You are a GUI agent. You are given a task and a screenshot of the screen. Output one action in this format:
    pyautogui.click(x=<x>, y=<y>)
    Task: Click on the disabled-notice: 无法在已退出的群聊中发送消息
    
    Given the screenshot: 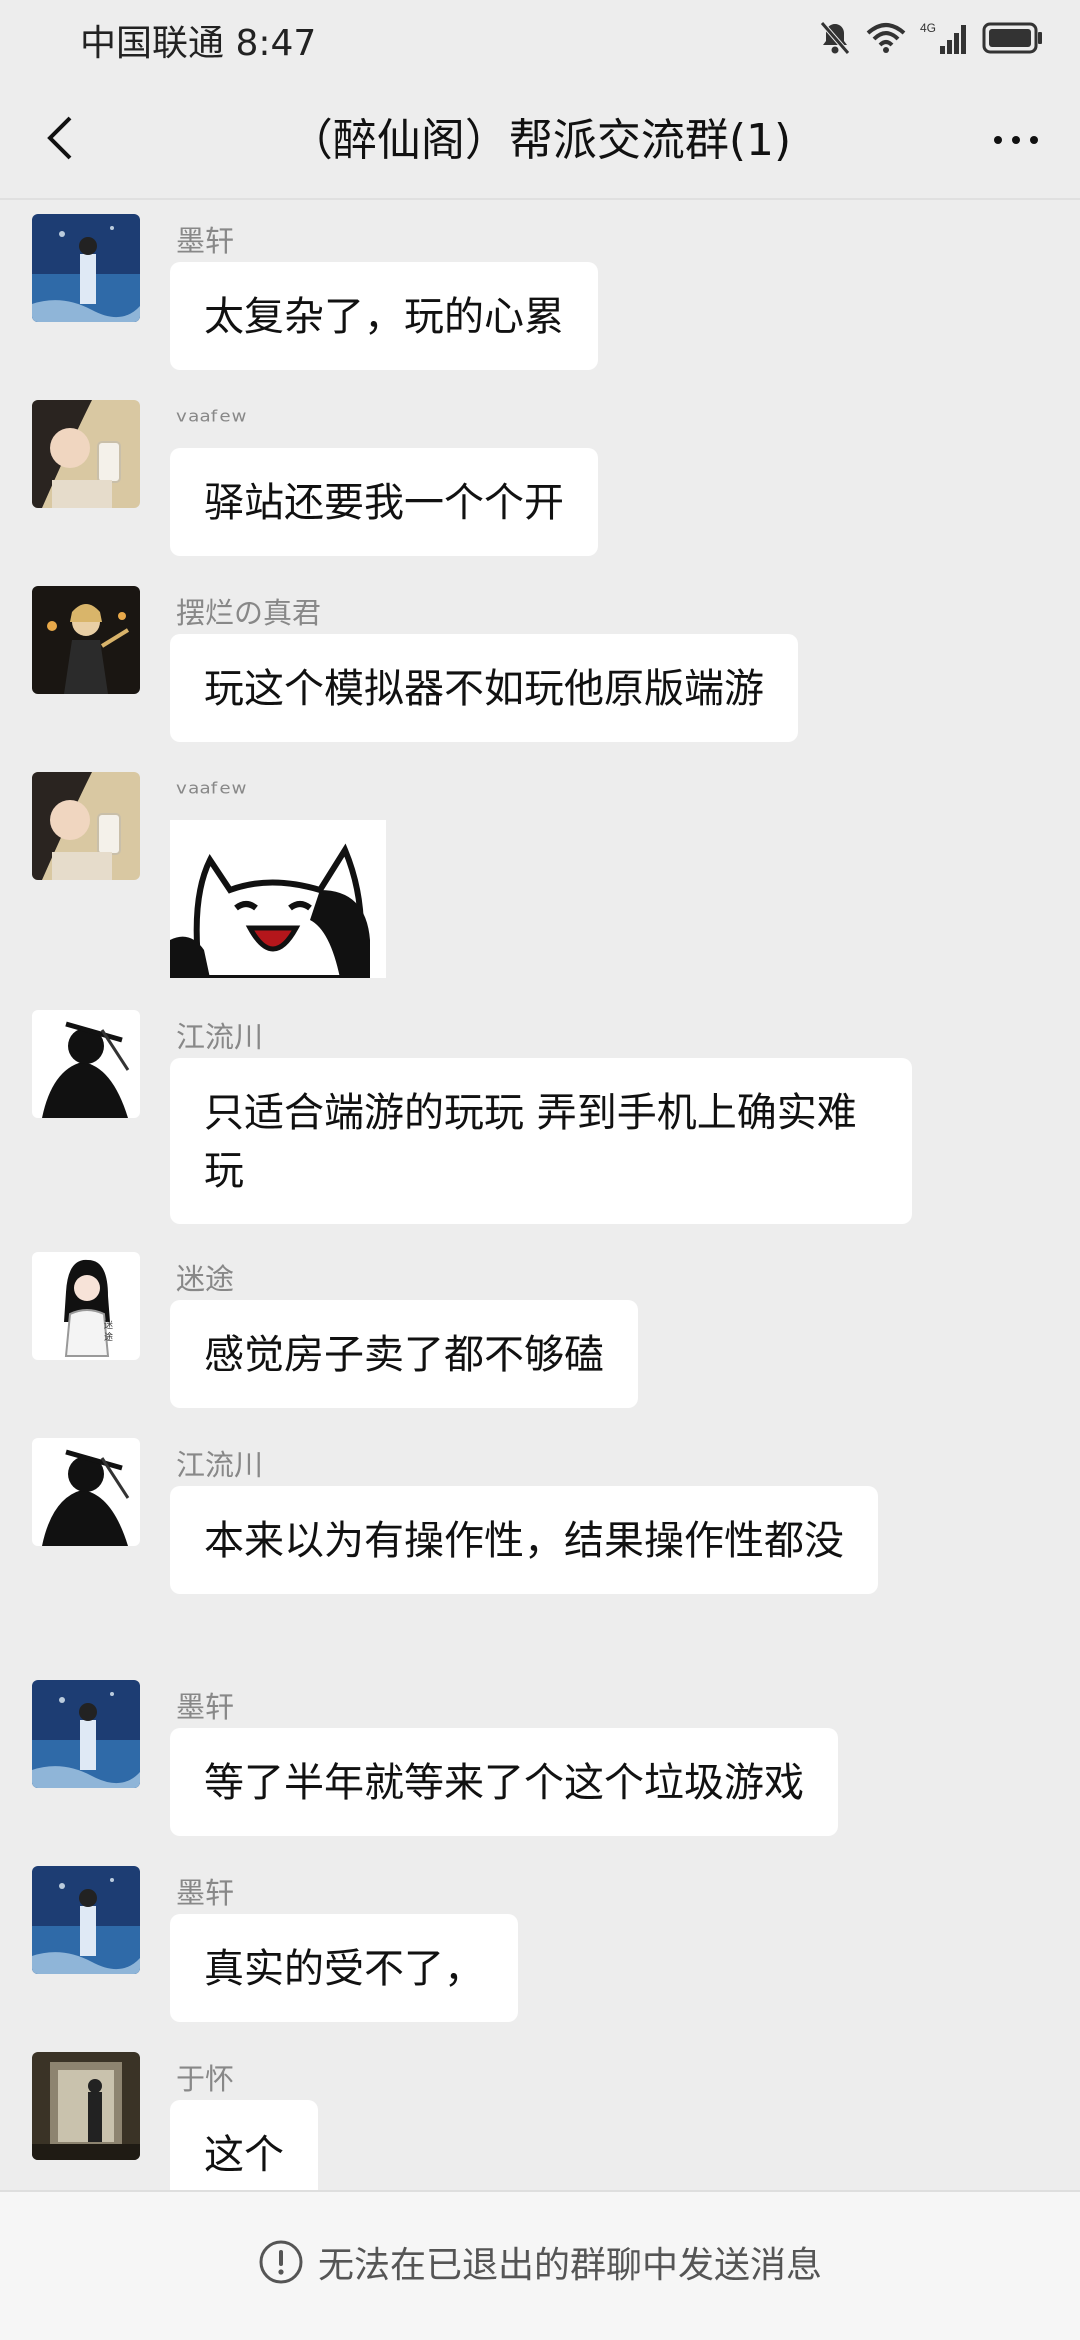 What is the action you would take?
    pyautogui.click(x=540, y=2262)
    